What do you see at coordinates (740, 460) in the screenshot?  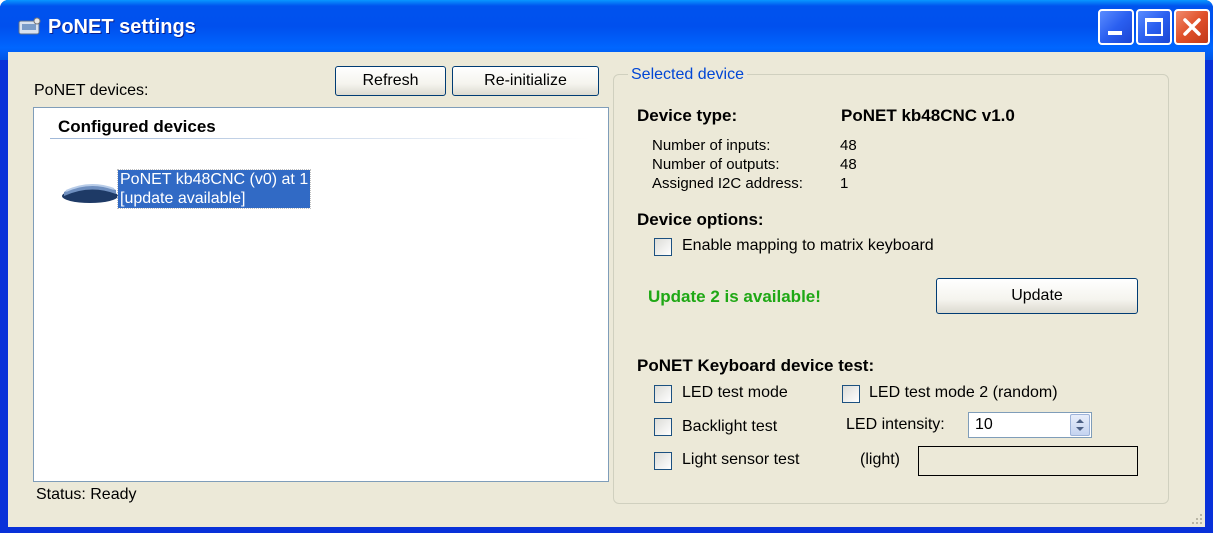 I see `light-sensor-label: Light sensor test` at bounding box center [740, 460].